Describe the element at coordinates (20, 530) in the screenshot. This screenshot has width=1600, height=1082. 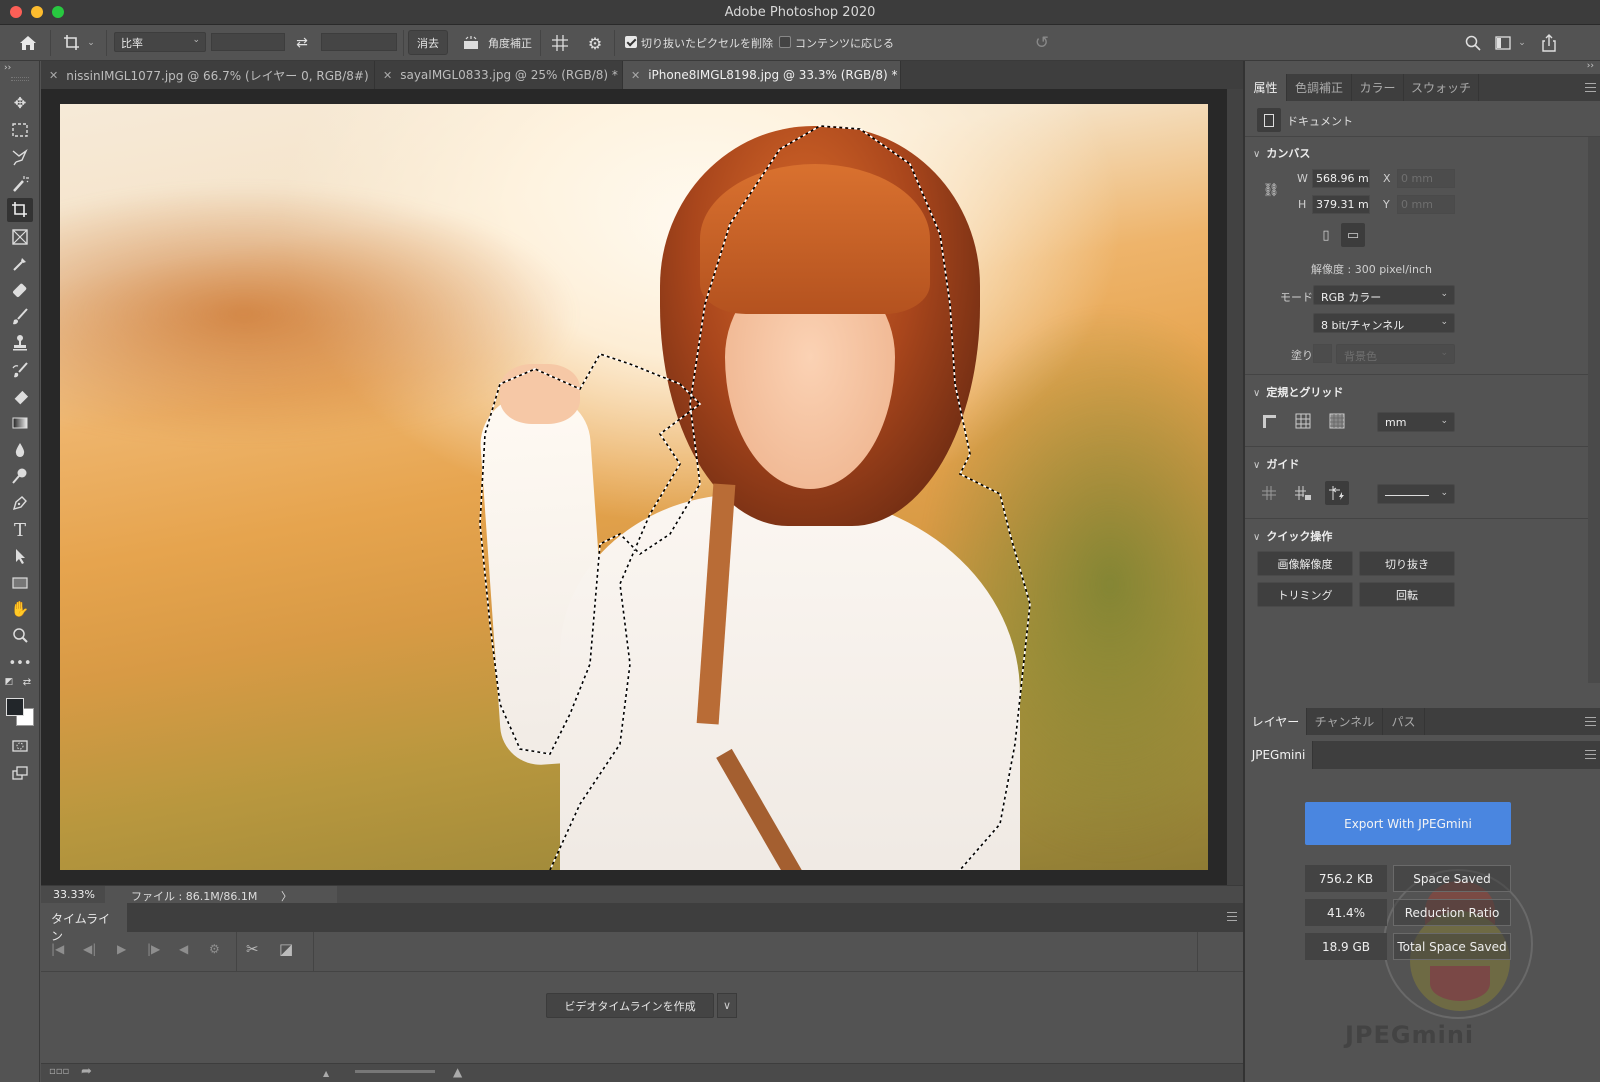
I see `type-tool-icon: T` at that location.